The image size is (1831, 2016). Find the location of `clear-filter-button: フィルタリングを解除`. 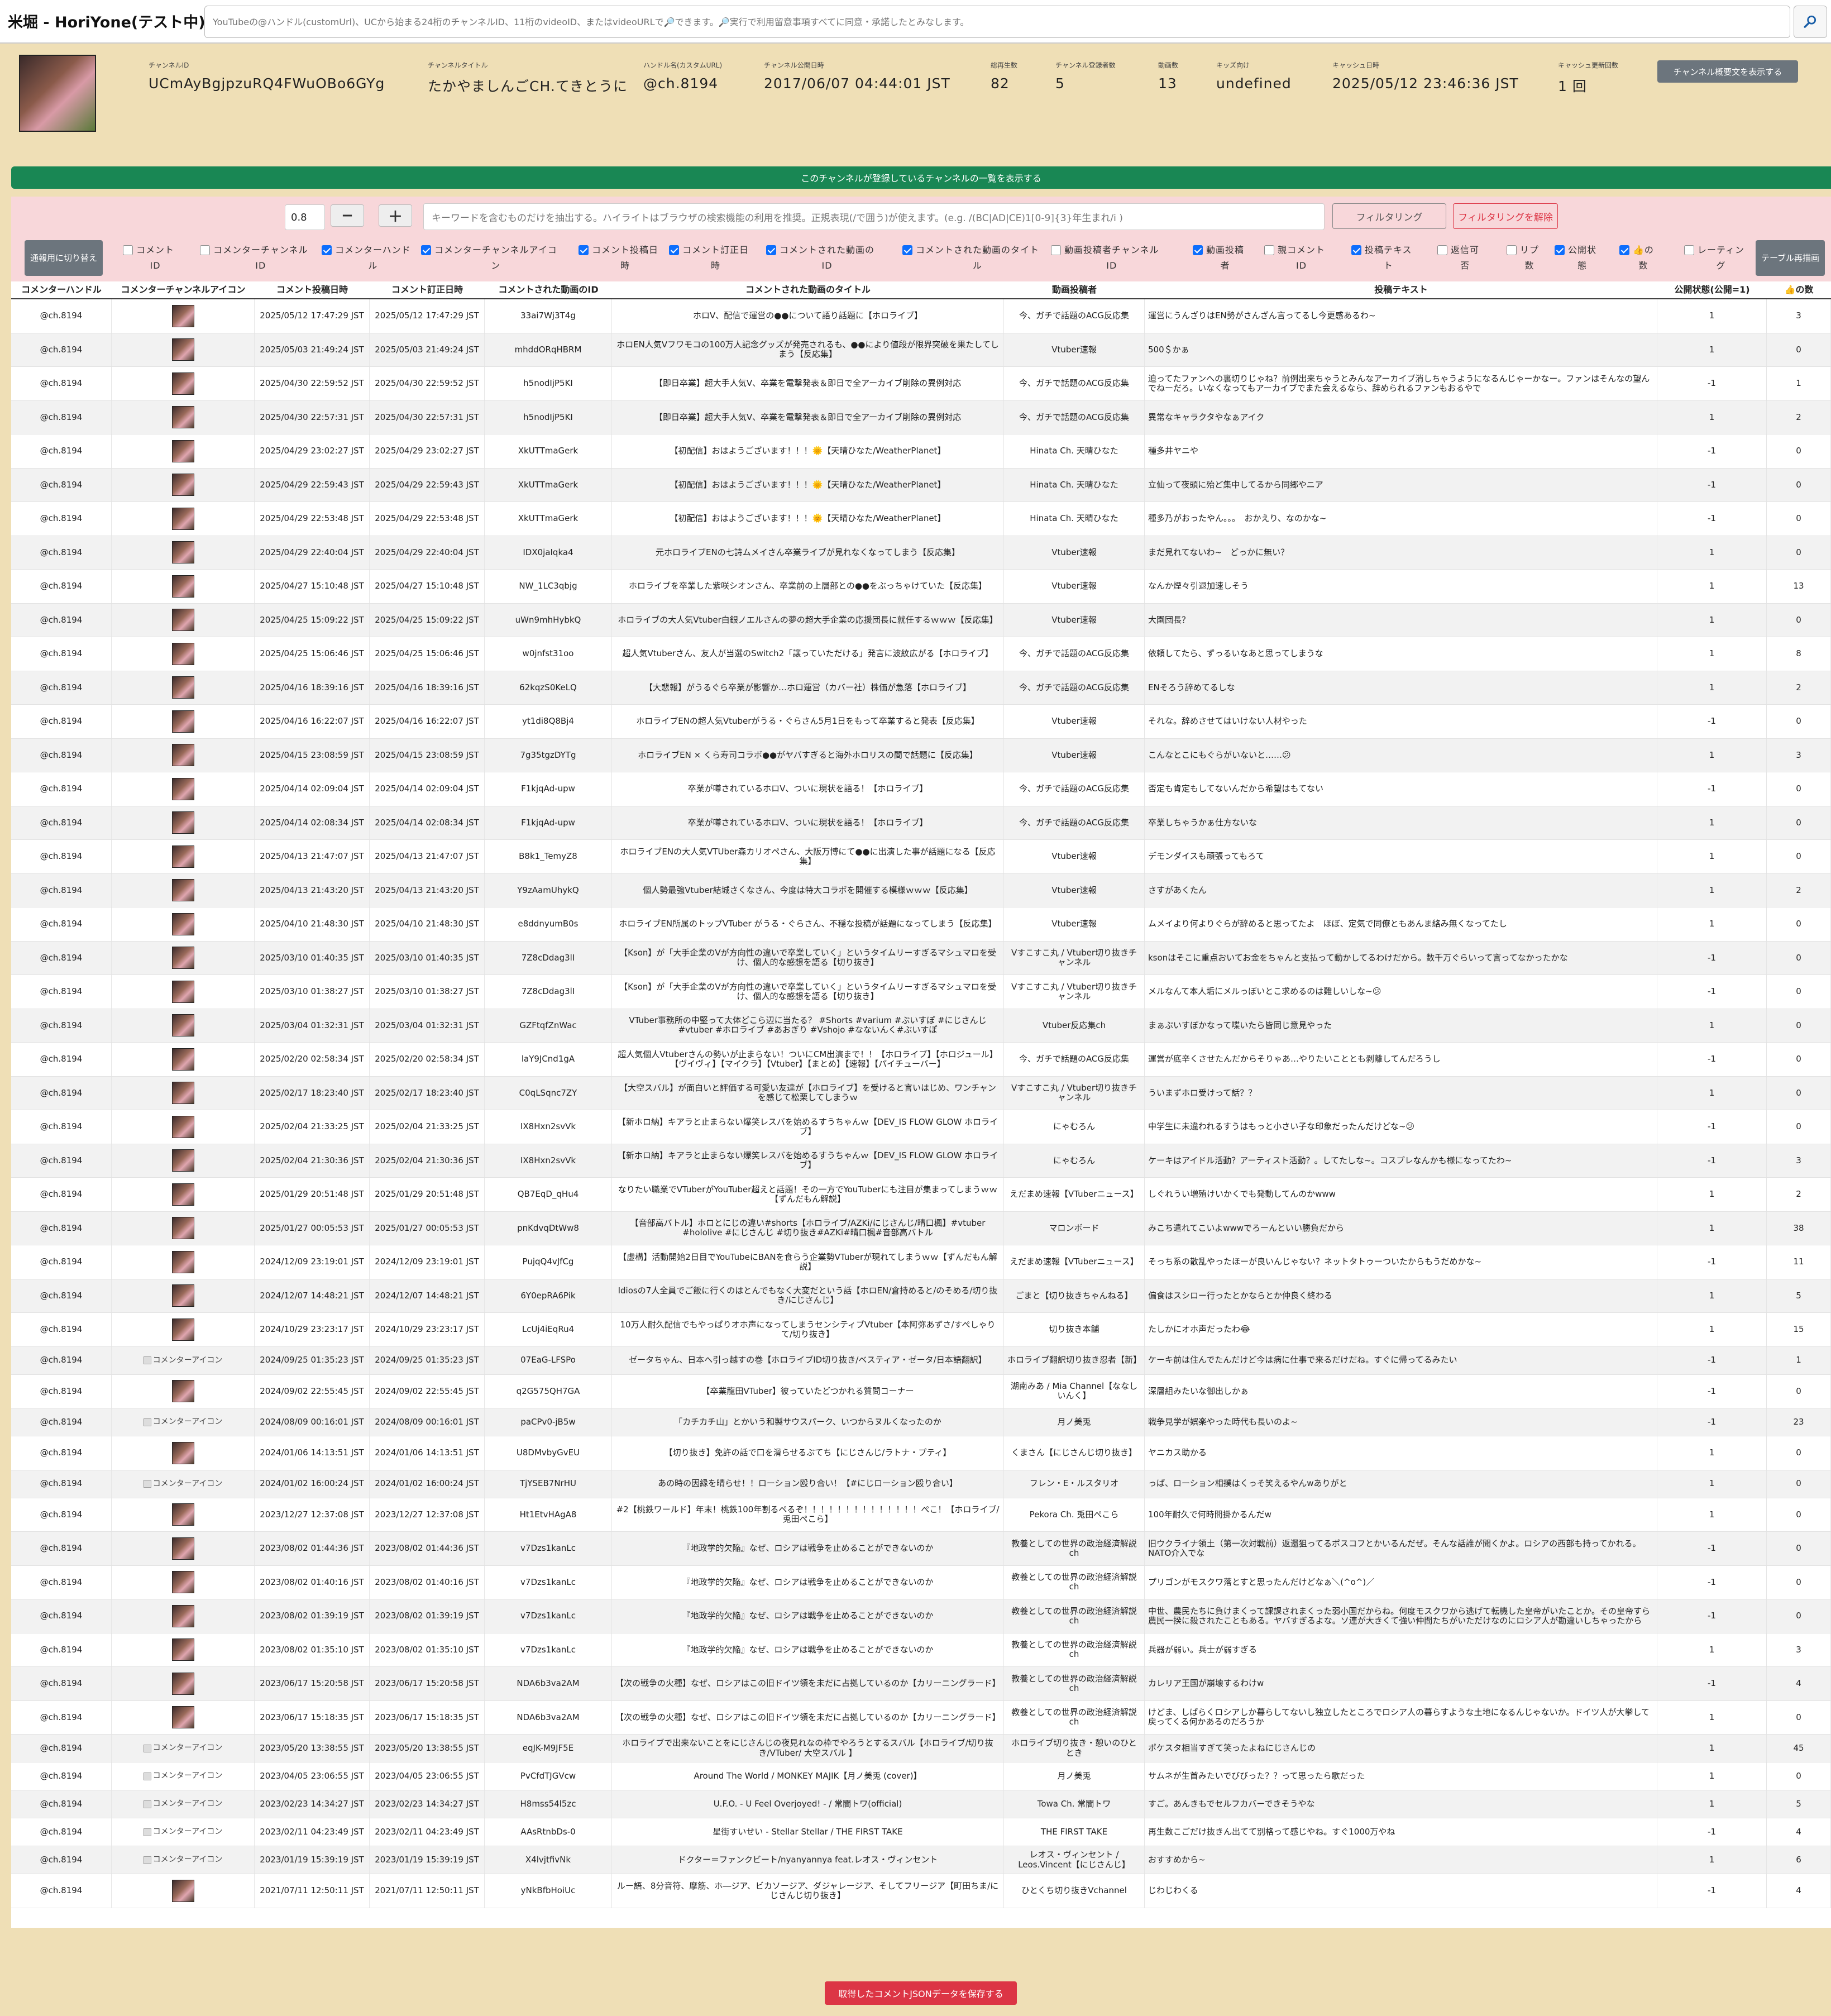

clear-filter-button: フィルタリングを解除 is located at coordinates (1505, 216).